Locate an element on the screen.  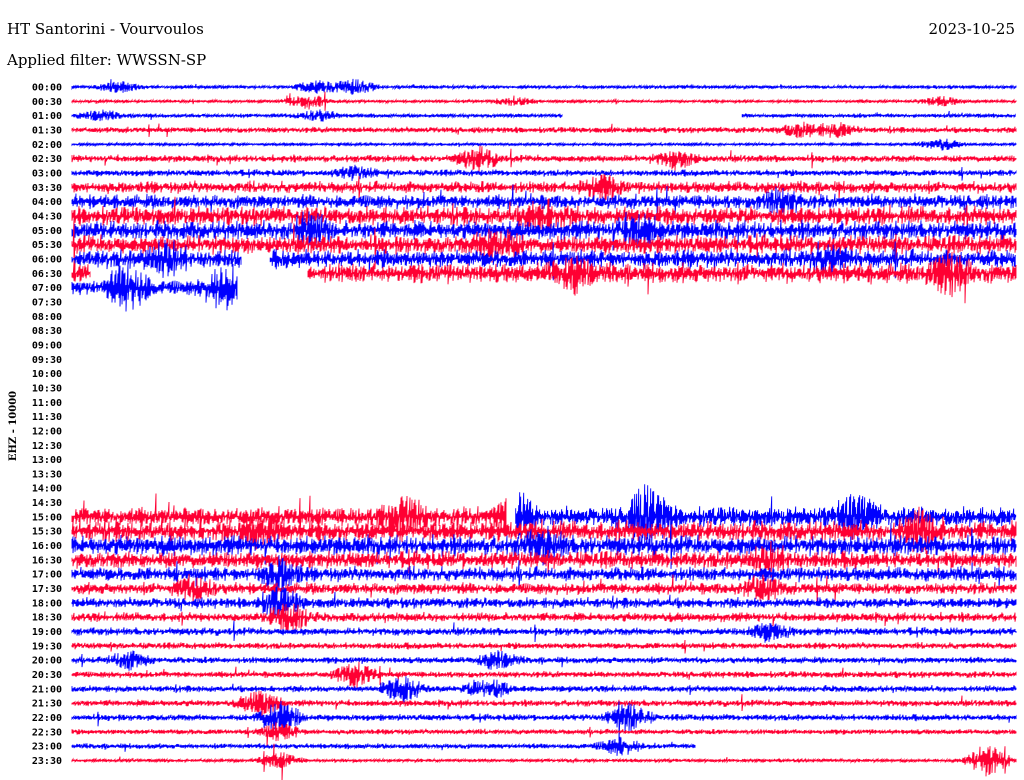
trace-row-1900 is located at coordinates (544, 631).